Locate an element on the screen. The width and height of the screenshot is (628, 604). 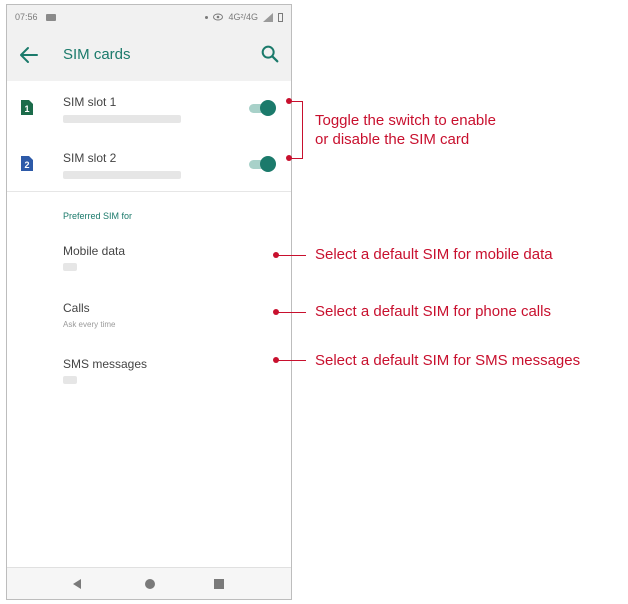
status-bar: 07:56 4G²/4G is located at coordinates (149, 17).